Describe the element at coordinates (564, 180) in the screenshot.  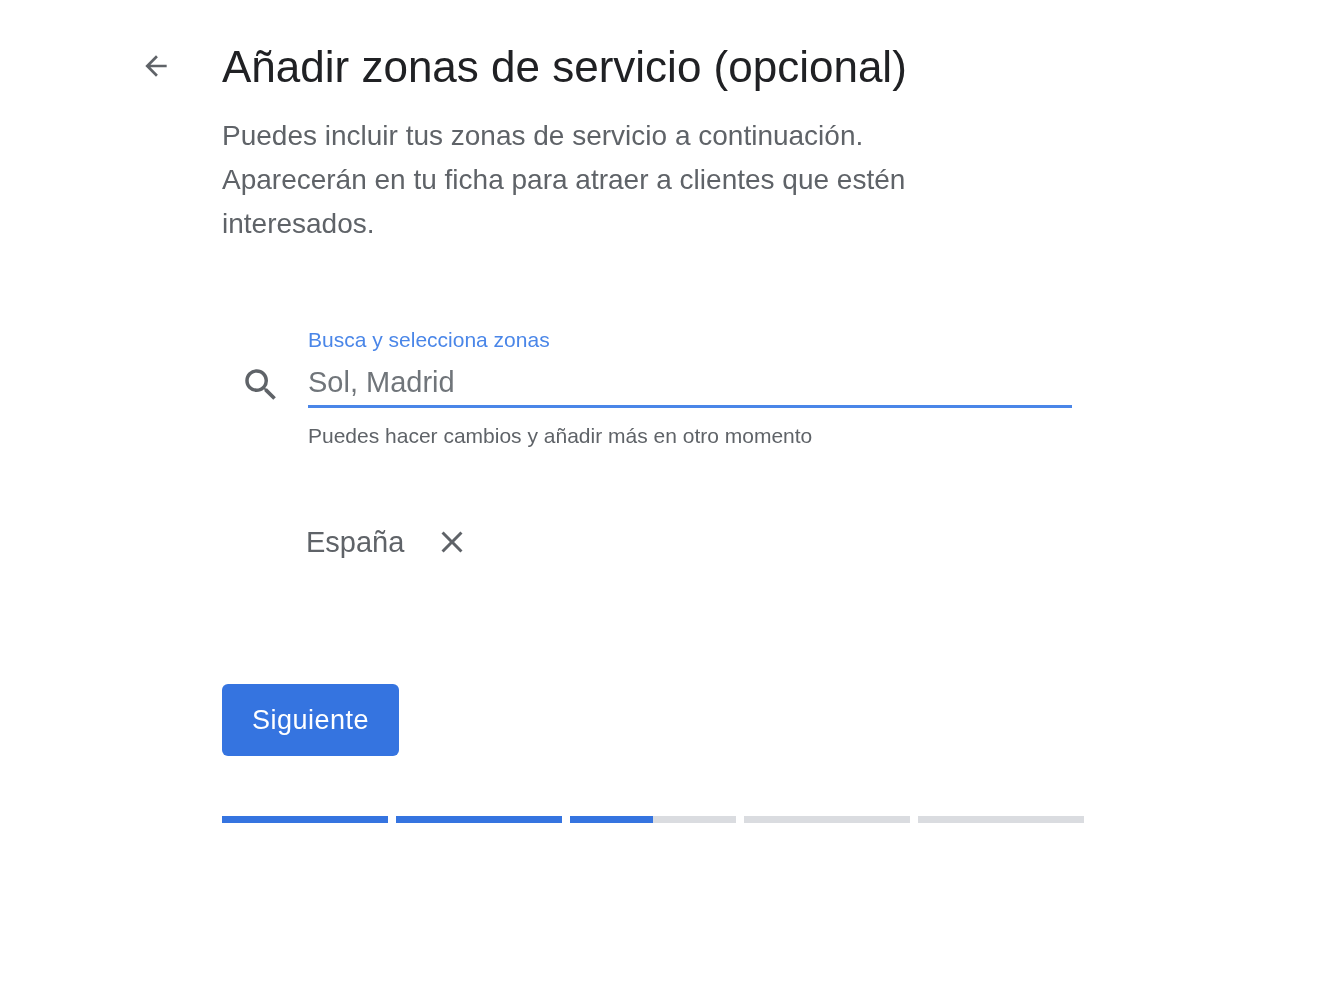
I see `description: Puedes incluir tus zonas de servicio a continuación. Aparecerán en tu ficha para atraer a clientes que estén interesados.` at that location.